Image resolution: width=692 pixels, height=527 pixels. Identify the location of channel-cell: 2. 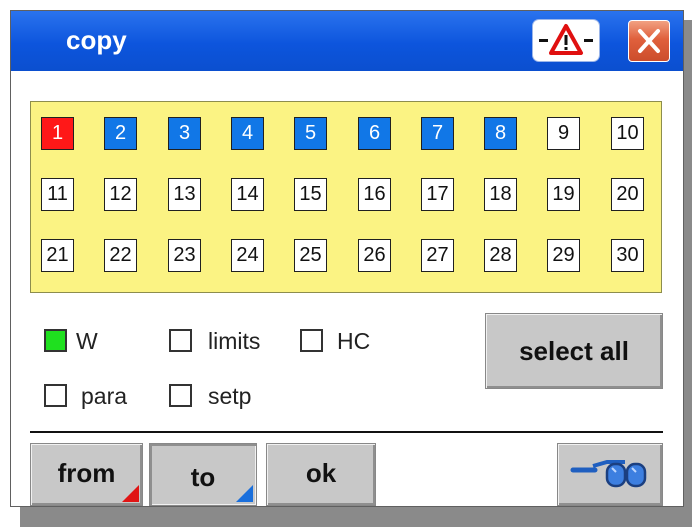
(120, 133).